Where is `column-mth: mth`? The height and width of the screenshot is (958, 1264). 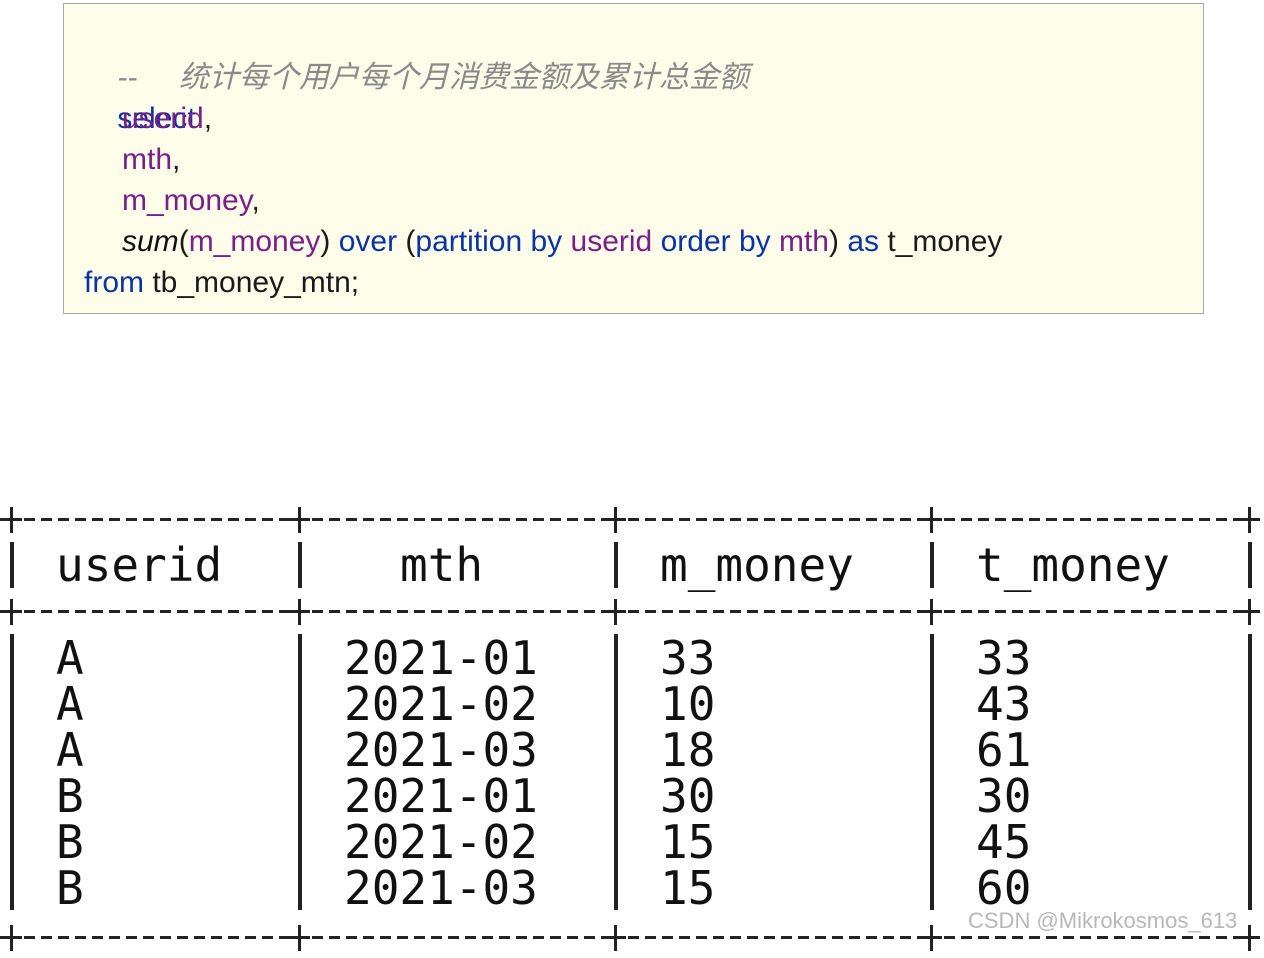 column-mth: mth is located at coordinates (147, 159).